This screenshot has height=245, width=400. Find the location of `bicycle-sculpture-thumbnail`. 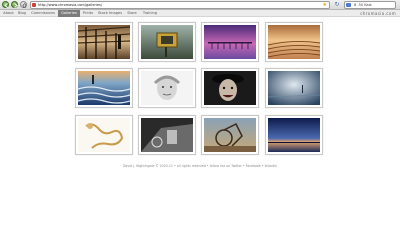

bicycle-sculpture-thumbnail is located at coordinates (230, 135).